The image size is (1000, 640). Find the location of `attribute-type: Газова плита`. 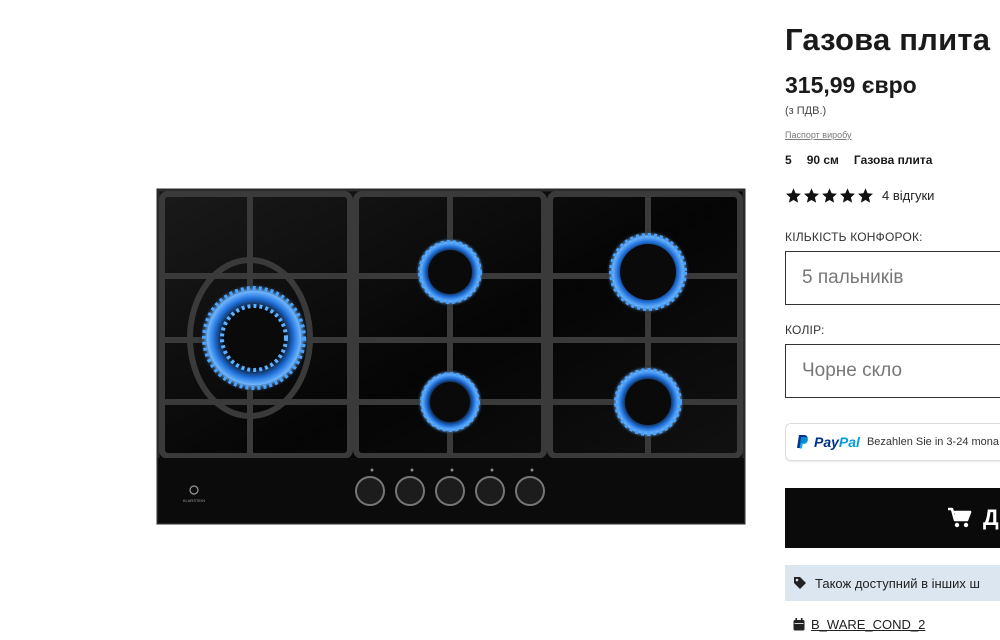

attribute-type: Газова плита is located at coordinates (893, 160).